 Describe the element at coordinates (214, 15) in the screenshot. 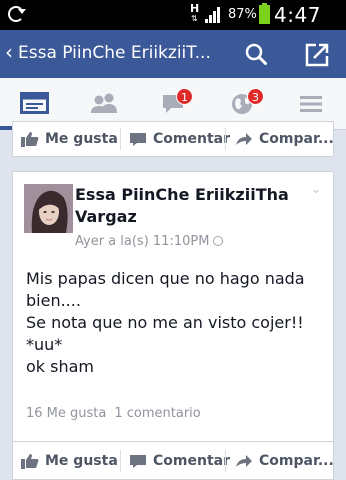

I see `signal-icon` at that location.